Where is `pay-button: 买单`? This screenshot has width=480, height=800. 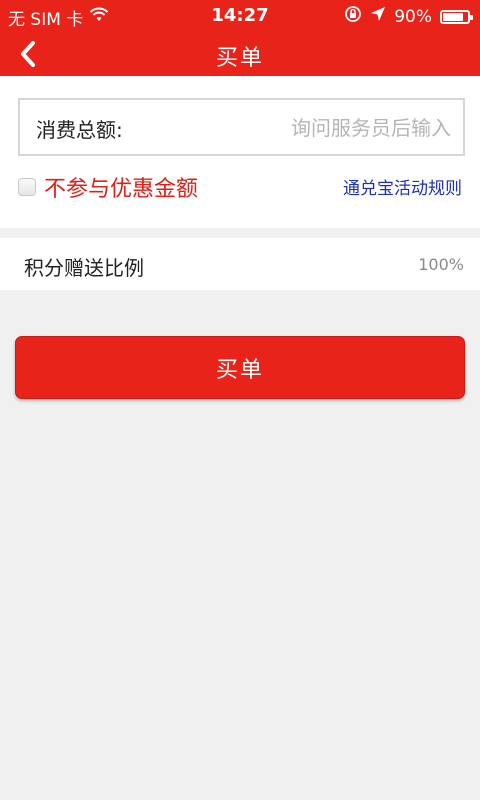 pay-button: 买单 is located at coordinates (240, 367).